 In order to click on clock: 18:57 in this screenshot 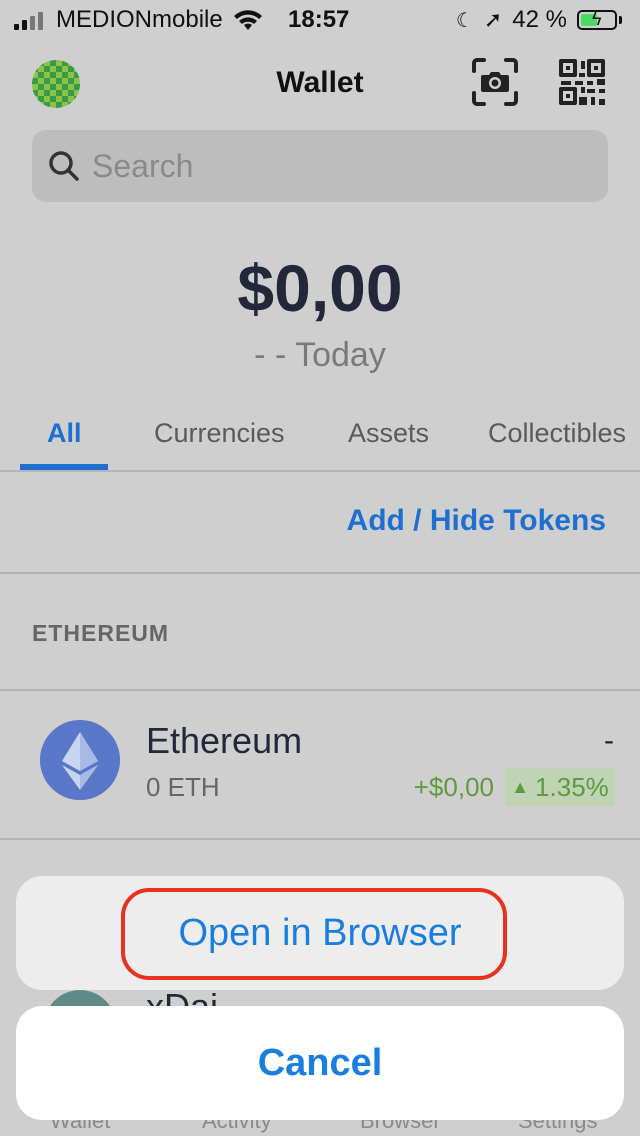, I will do `click(319, 19)`.